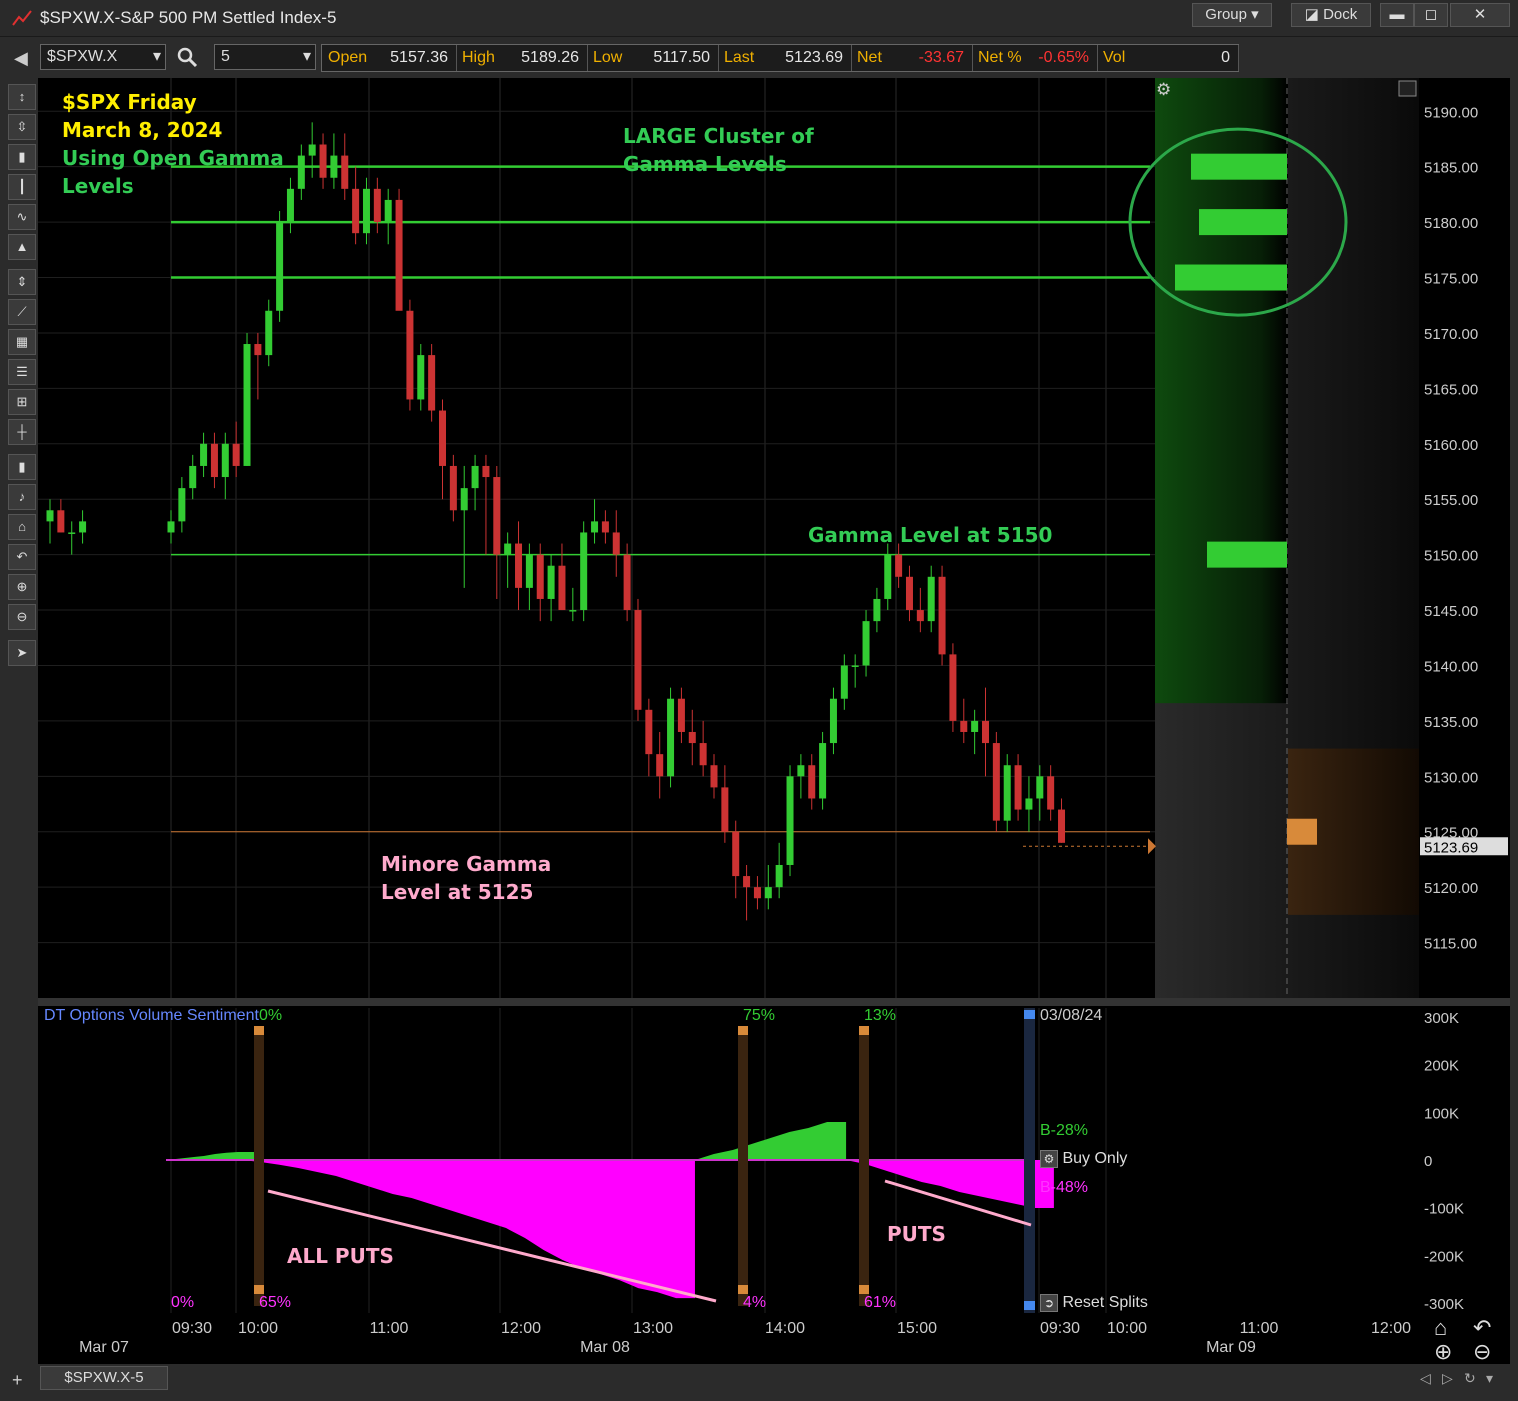  I want to click on current-session-marker, so click(1029, 1160).